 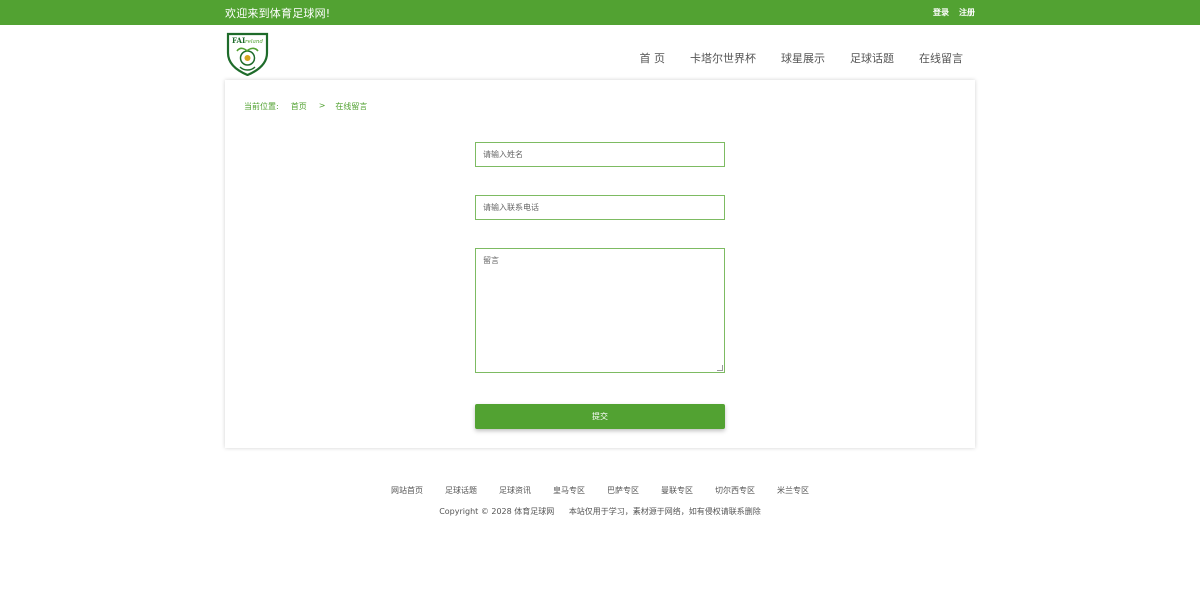 What do you see at coordinates (600, 154) in the screenshot?
I see `name-input: 请输入姓名` at bounding box center [600, 154].